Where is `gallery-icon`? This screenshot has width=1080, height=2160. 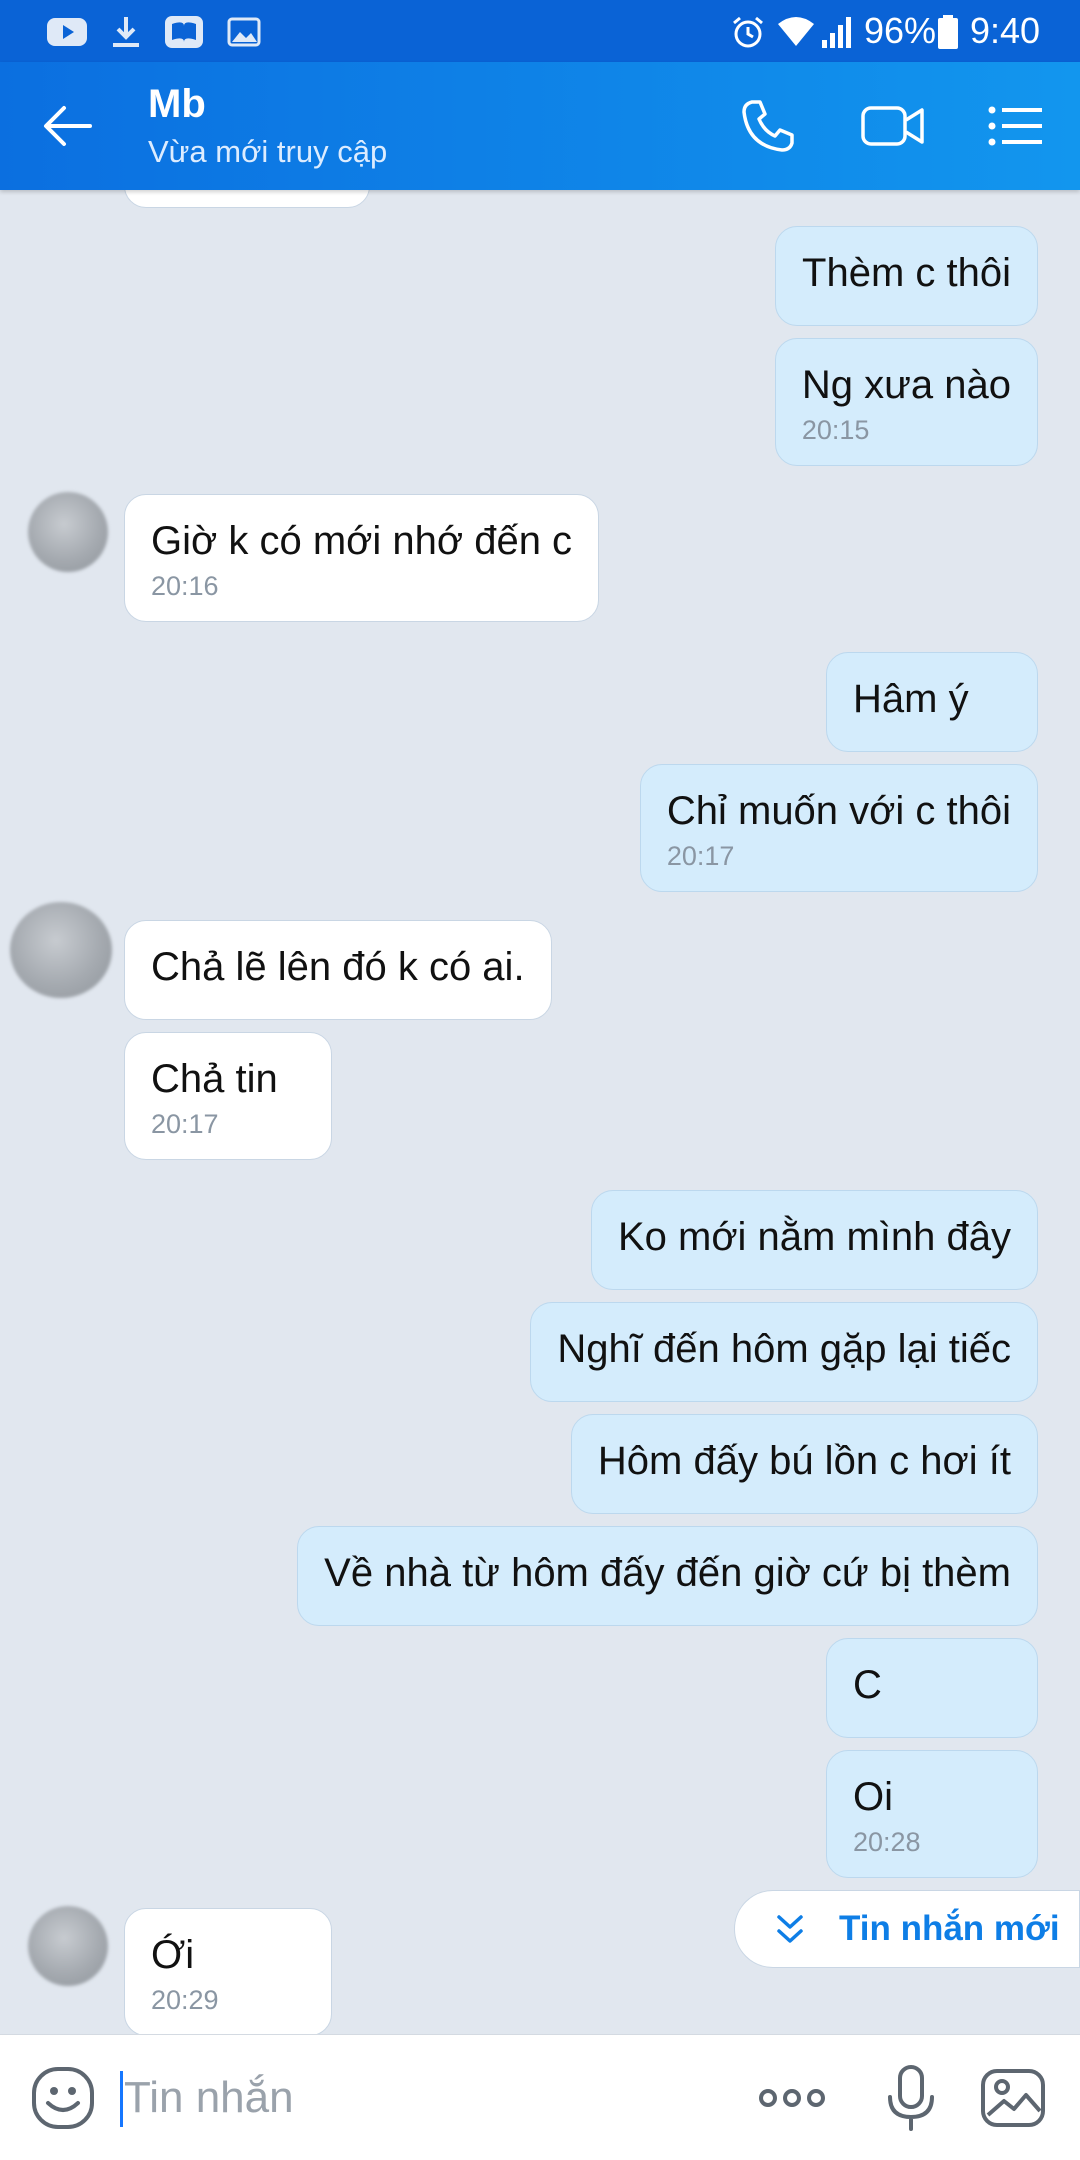 gallery-icon is located at coordinates (1013, 2098).